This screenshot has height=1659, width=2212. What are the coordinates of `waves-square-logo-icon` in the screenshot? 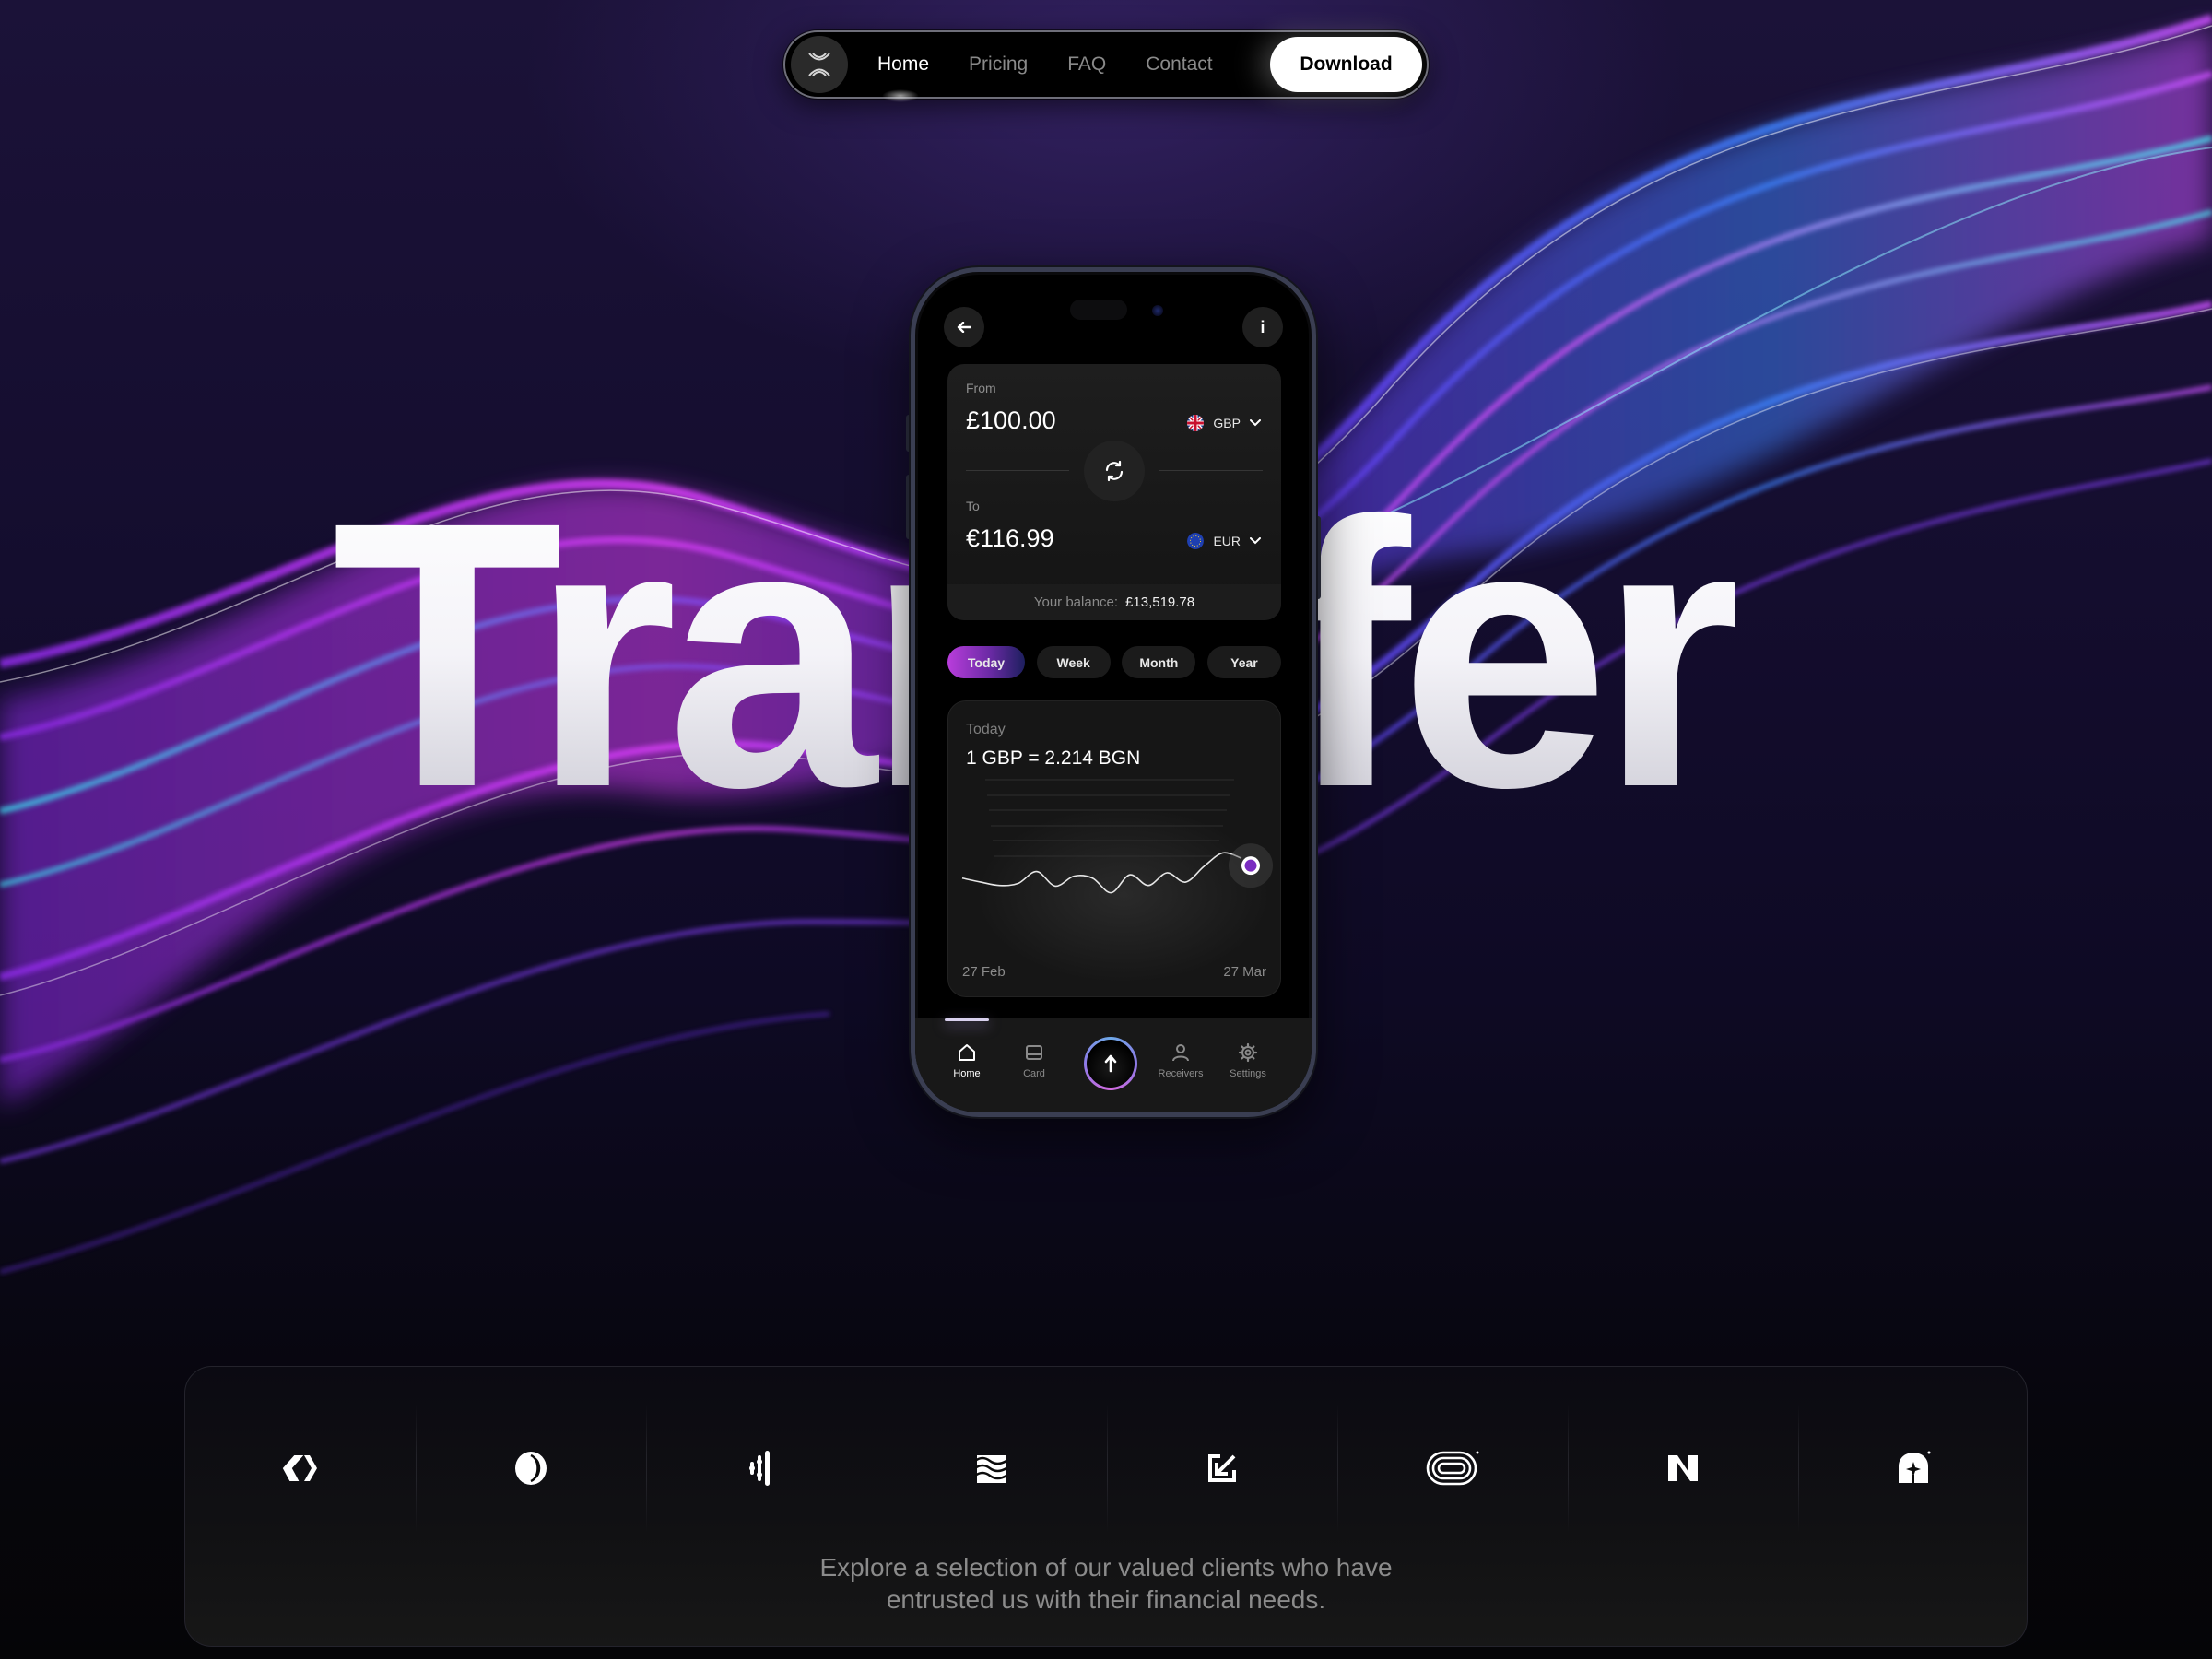 It's located at (990, 1469).